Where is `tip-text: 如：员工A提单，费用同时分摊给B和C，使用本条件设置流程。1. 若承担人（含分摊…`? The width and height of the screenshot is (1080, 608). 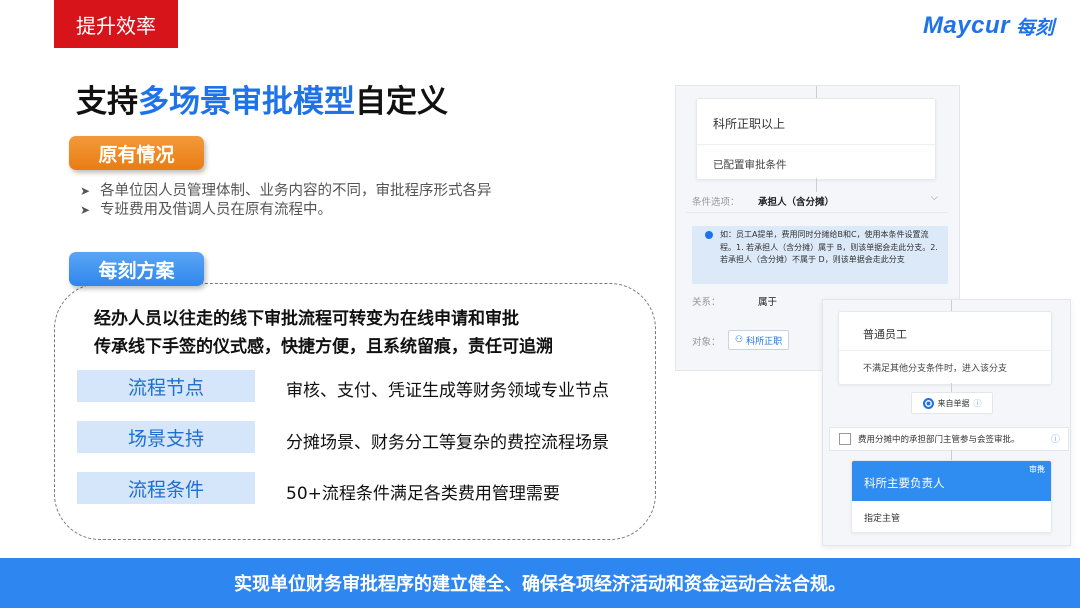 tip-text: 如：员工A提单，费用同时分摊给B和C，使用本条件设置流程。1. 若承担人（含分摊… is located at coordinates (829, 247).